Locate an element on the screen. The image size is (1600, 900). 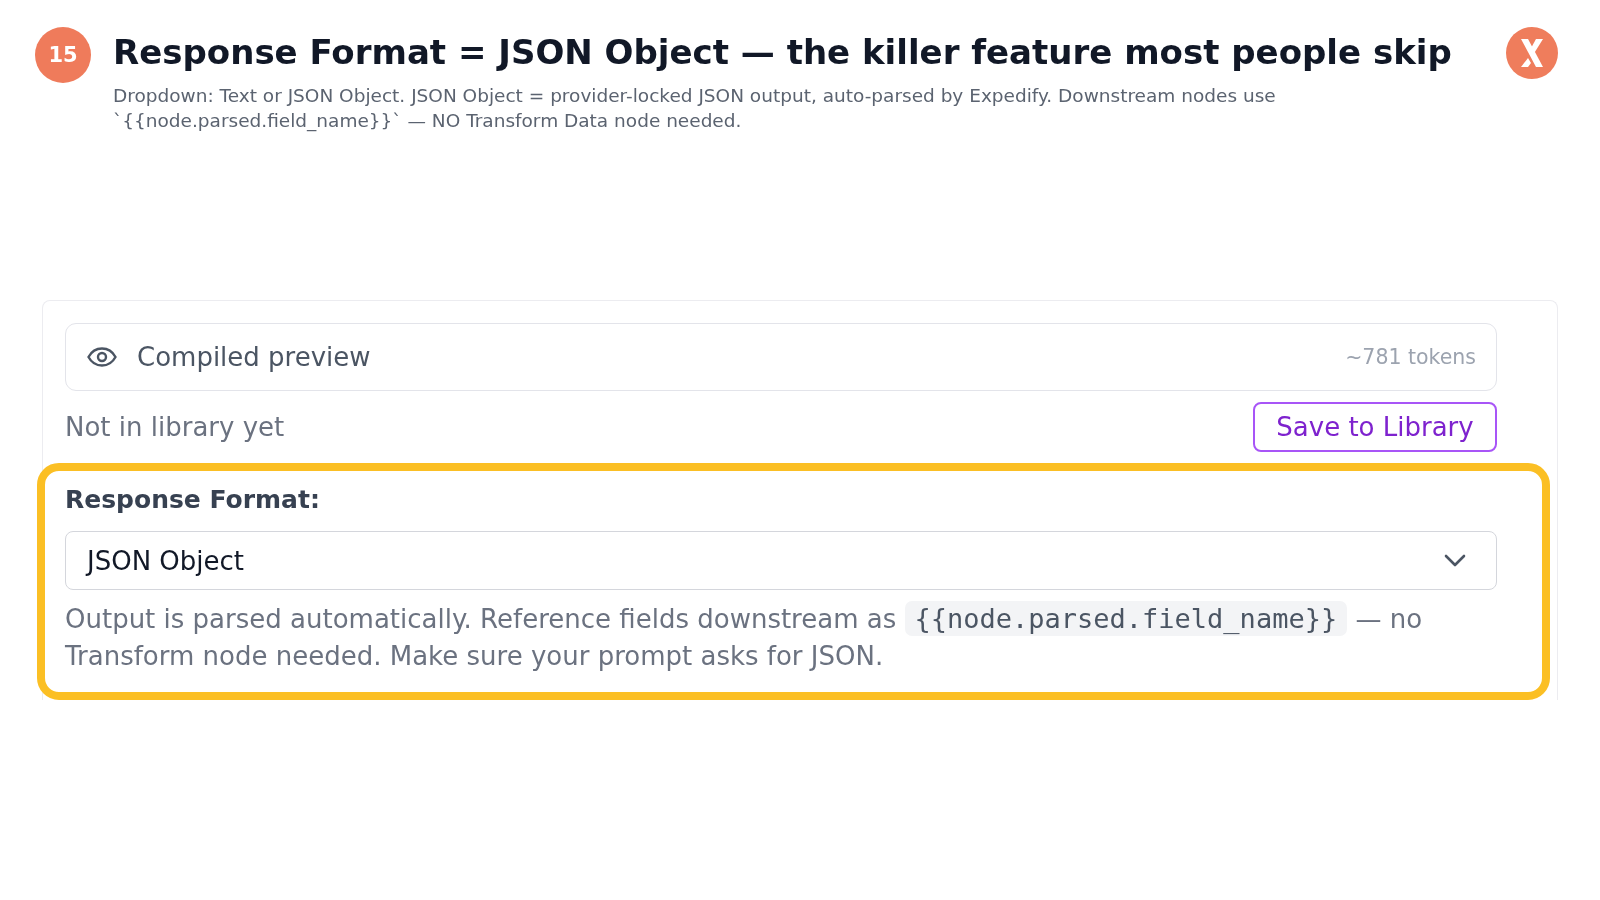
eye-icon is located at coordinates (102, 357).